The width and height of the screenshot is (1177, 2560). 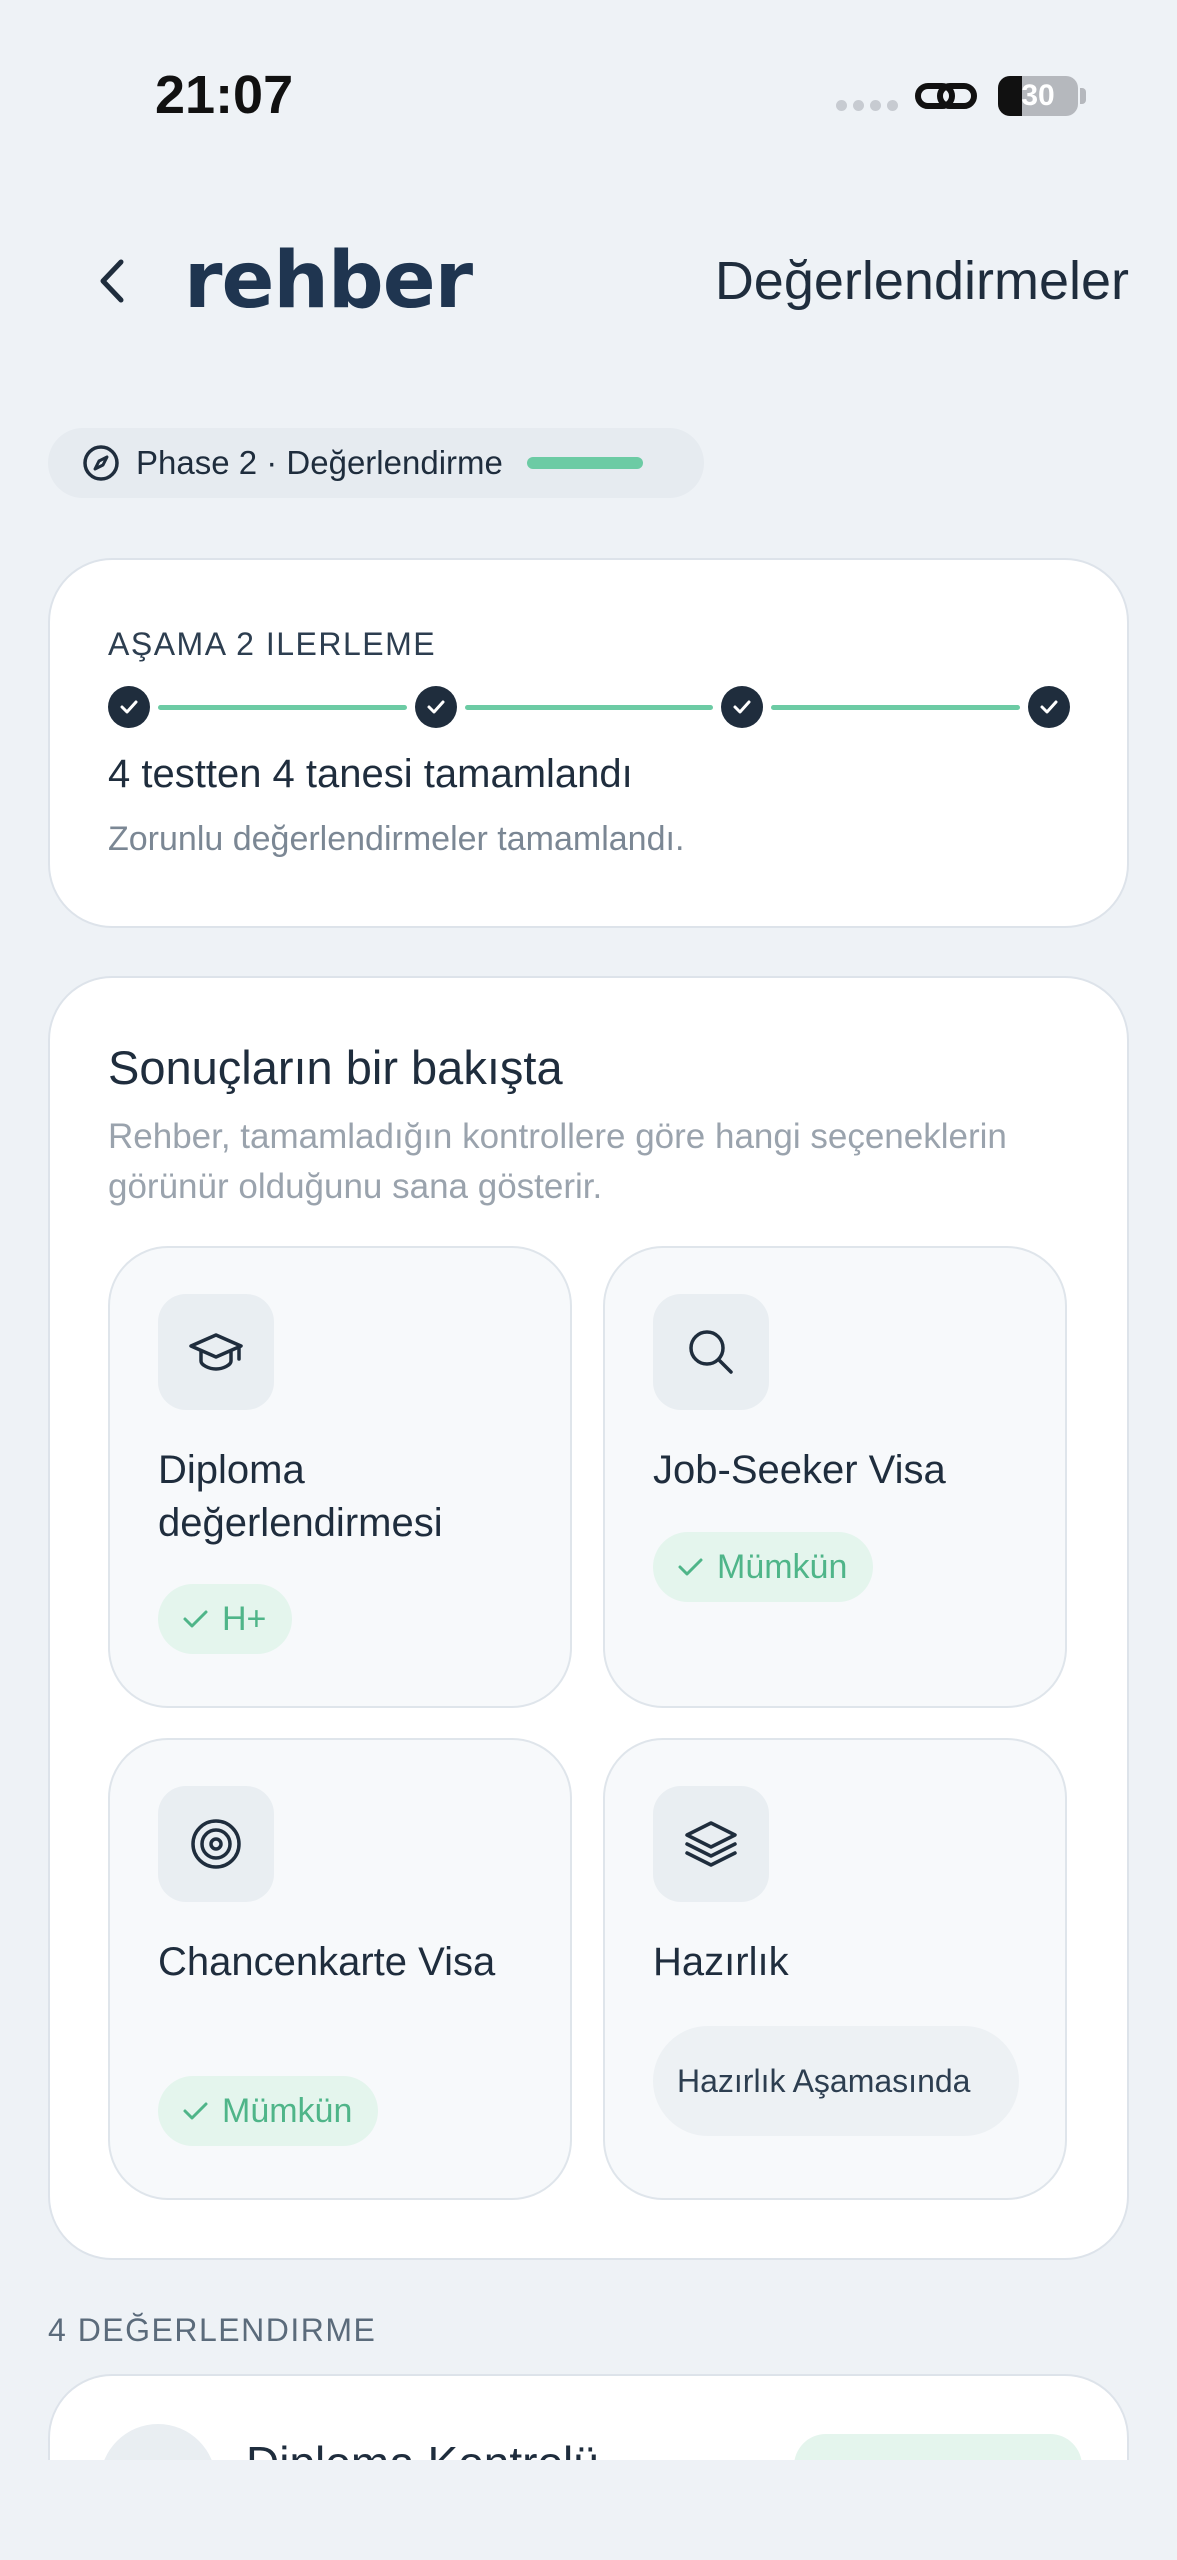 I want to click on graduation-cap-icon, so click(x=216, y=1352).